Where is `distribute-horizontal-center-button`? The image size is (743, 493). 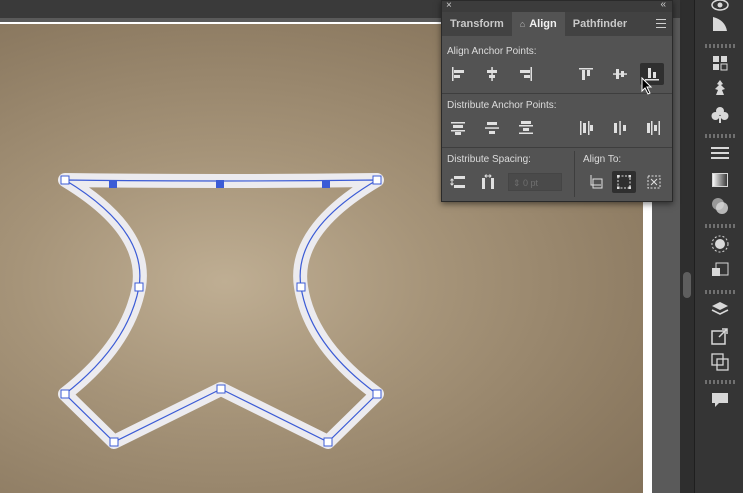
distribute-horizontal-center-button is located at coordinates (620, 128).